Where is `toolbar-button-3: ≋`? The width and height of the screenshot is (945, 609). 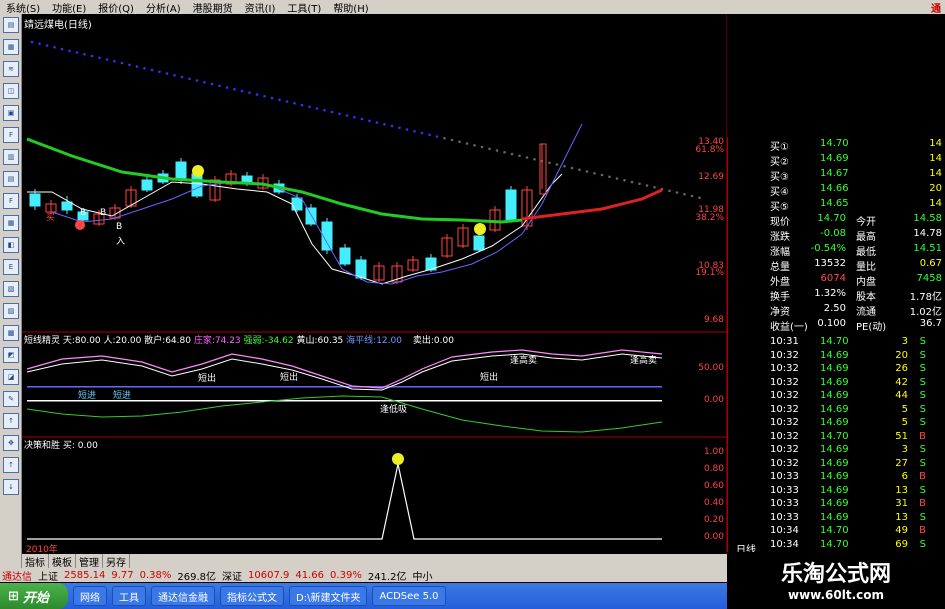 toolbar-button-3: ≋ is located at coordinates (11, 69).